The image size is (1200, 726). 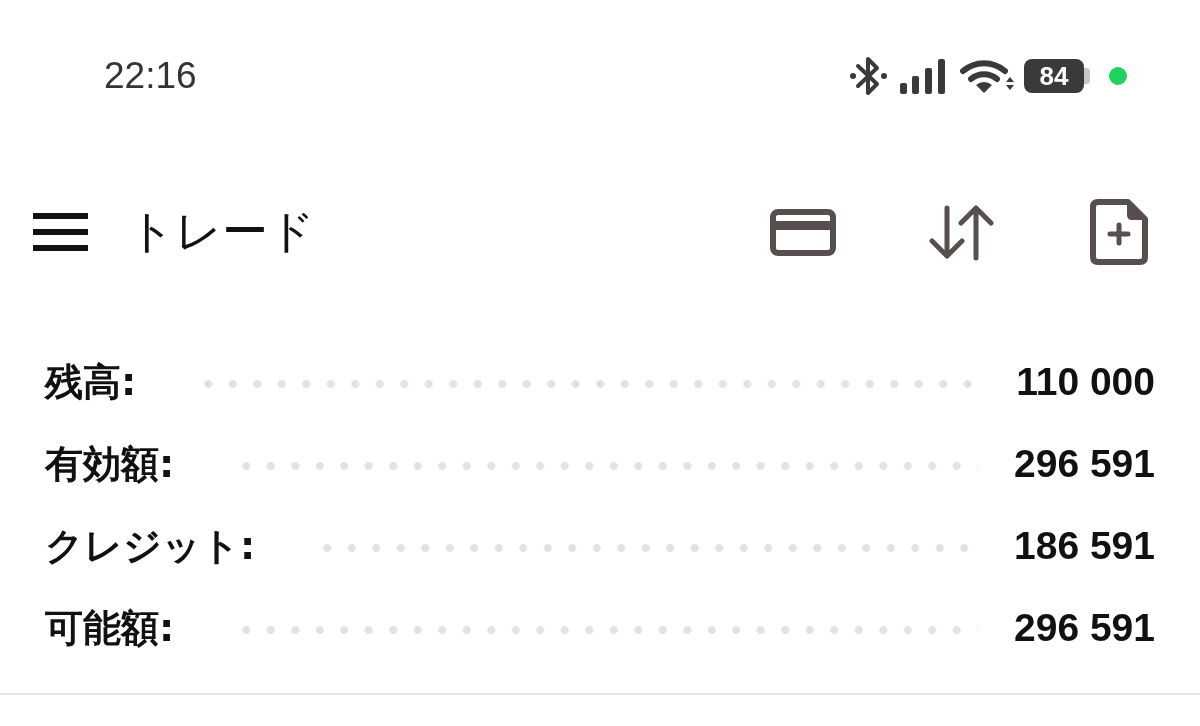 What do you see at coordinates (961, 232) in the screenshot?
I see `swap-arrows-icon` at bounding box center [961, 232].